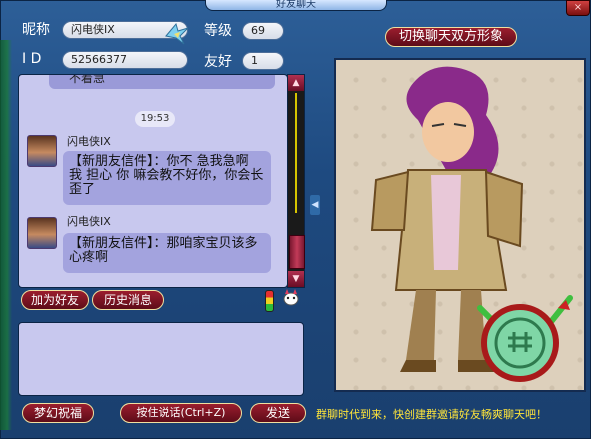 The width and height of the screenshot is (591, 439). I want to click on scroll-down-button: ▼, so click(296, 279).